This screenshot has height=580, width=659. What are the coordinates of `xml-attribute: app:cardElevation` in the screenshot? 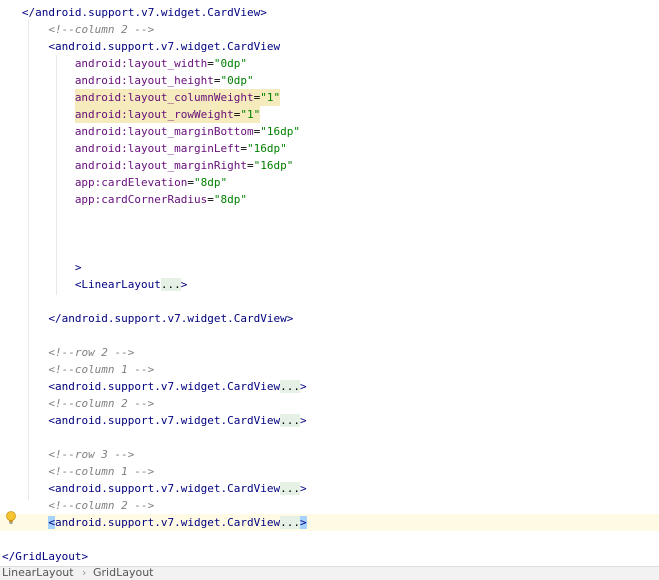 It's located at (131, 182).